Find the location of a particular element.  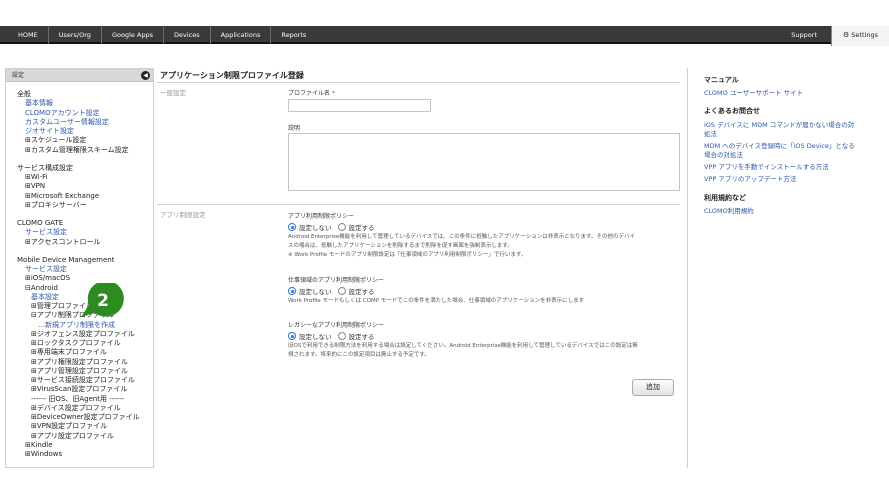

sidebar-item: ⊞Kindle is located at coordinates (39, 445).